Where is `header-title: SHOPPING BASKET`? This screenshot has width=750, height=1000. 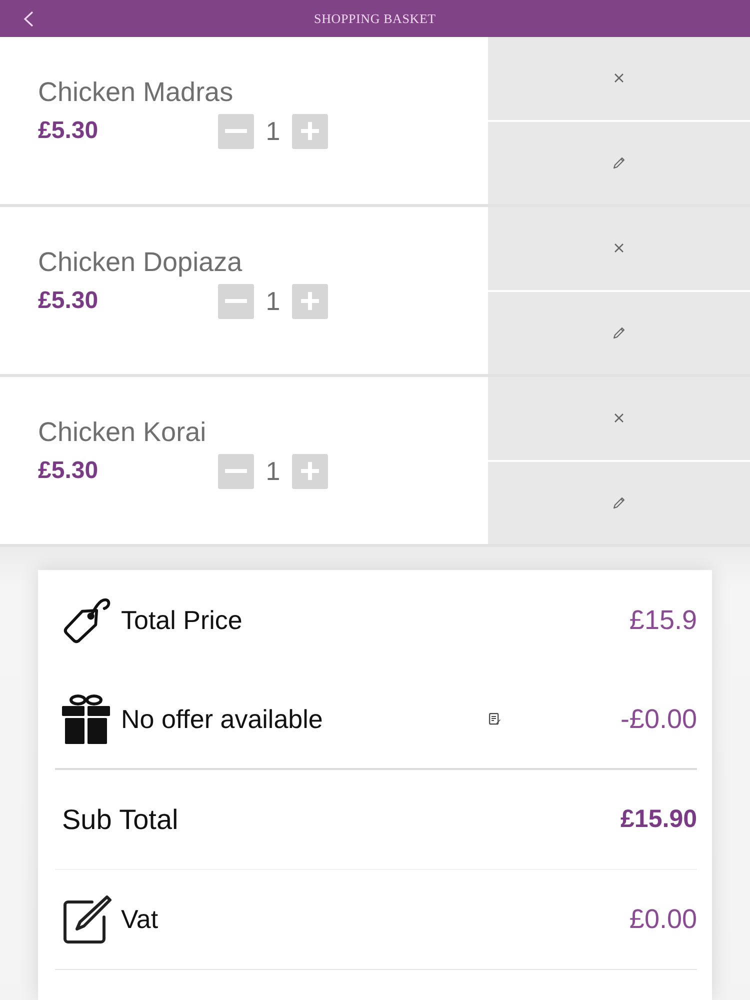
header-title: SHOPPING BASKET is located at coordinates (375, 18).